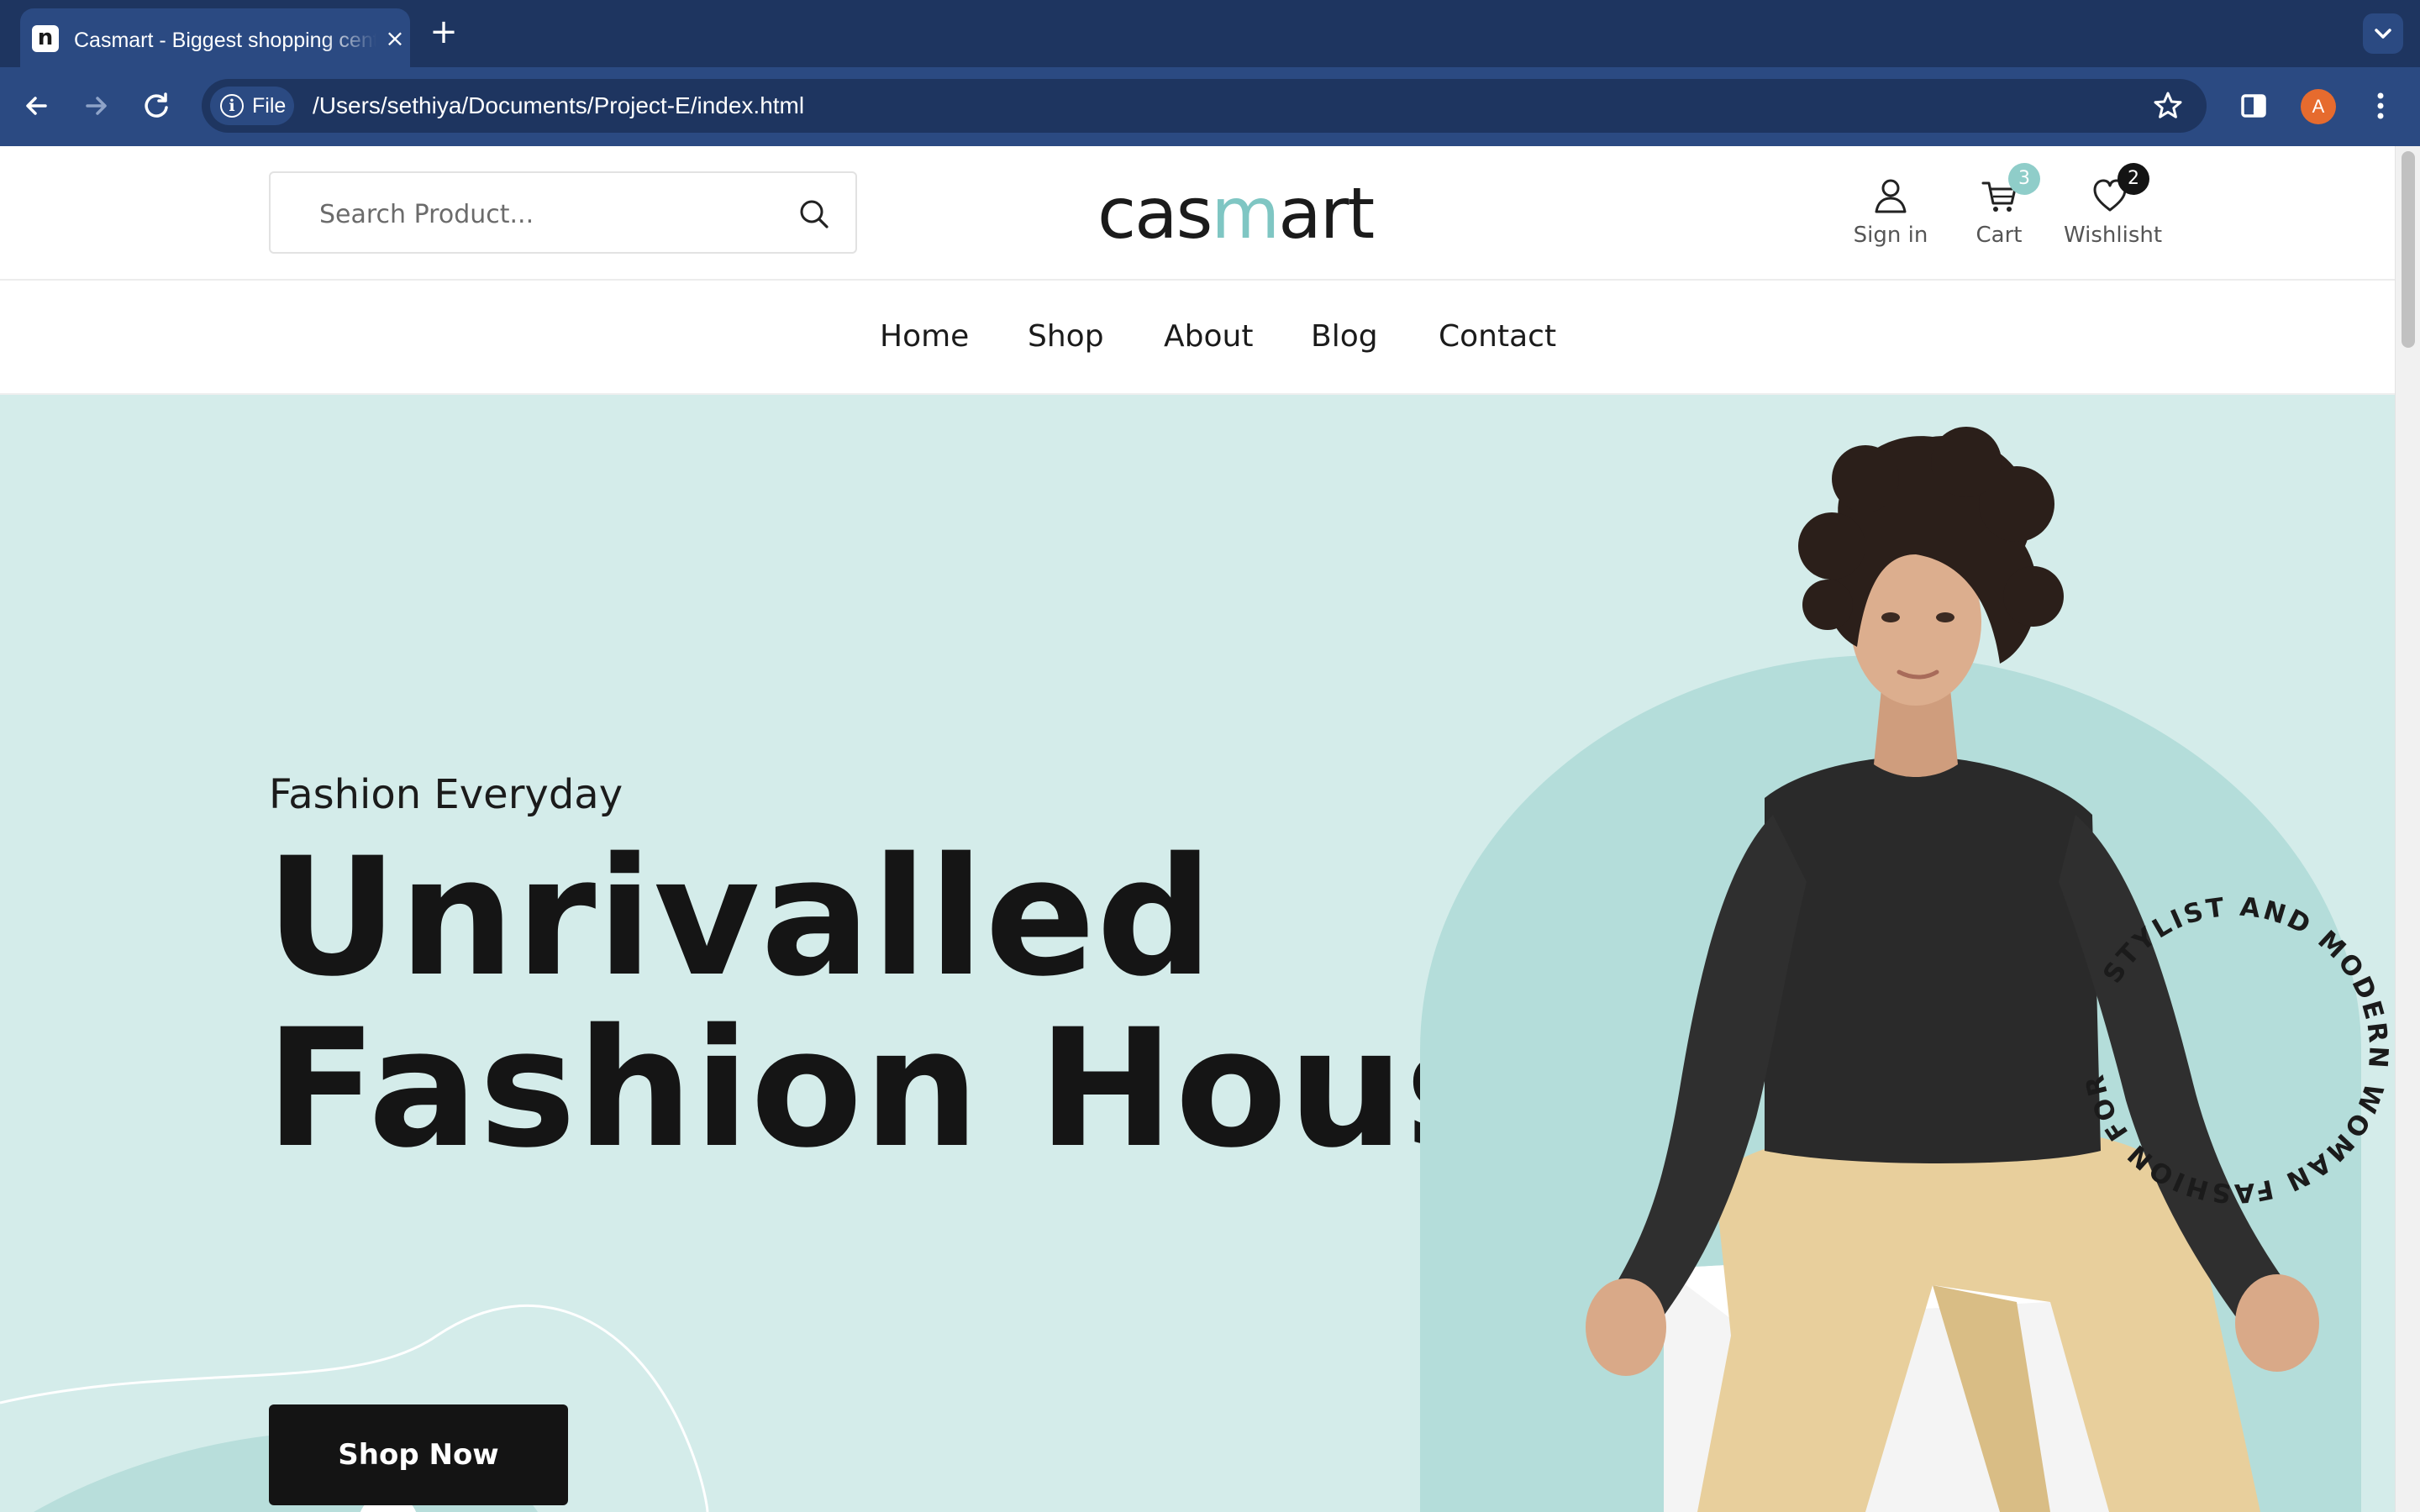 The image size is (2420, 1512). I want to click on reload-icon, so click(157, 105).